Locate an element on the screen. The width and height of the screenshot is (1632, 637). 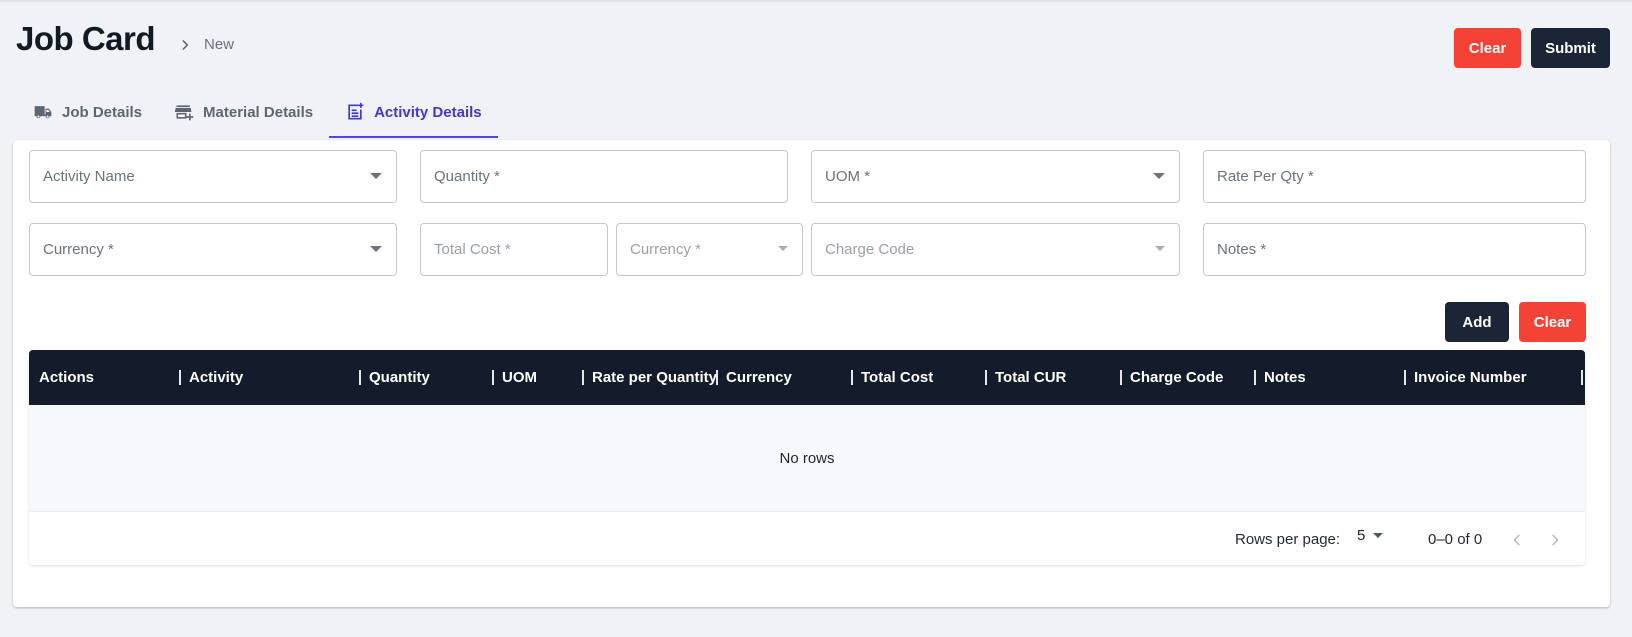
rows-per-page-value: 5 is located at coordinates (1361, 535).